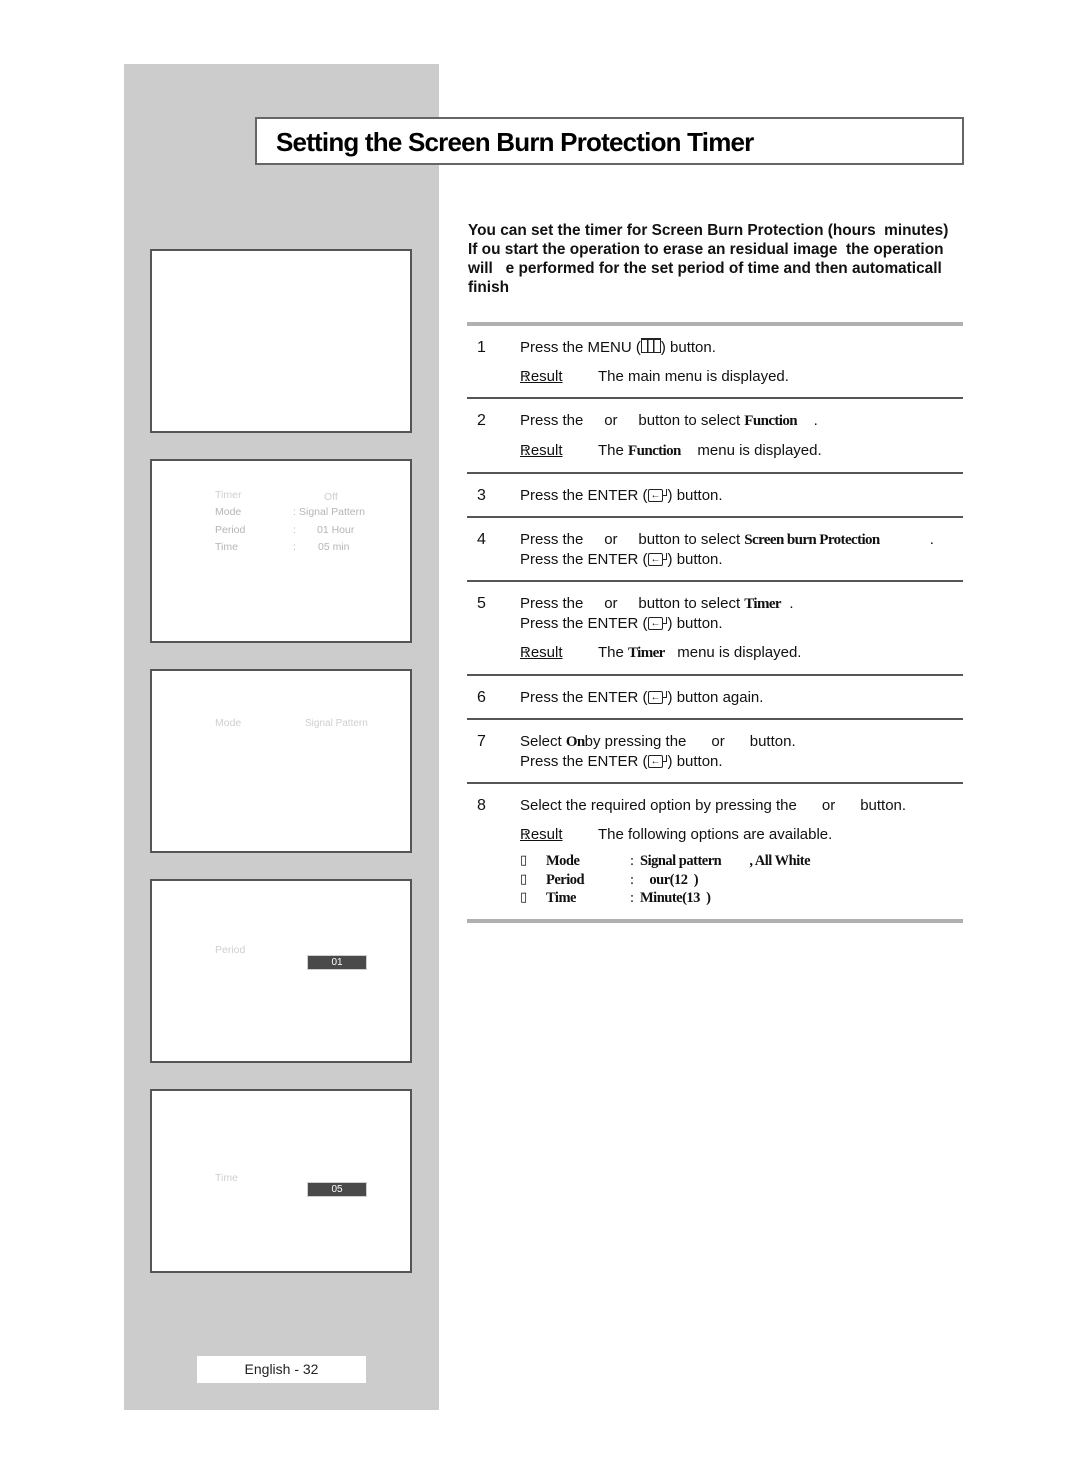 Image resolution: width=1080 pixels, height=1473 pixels. I want to click on step-number: 7, so click(481, 741).